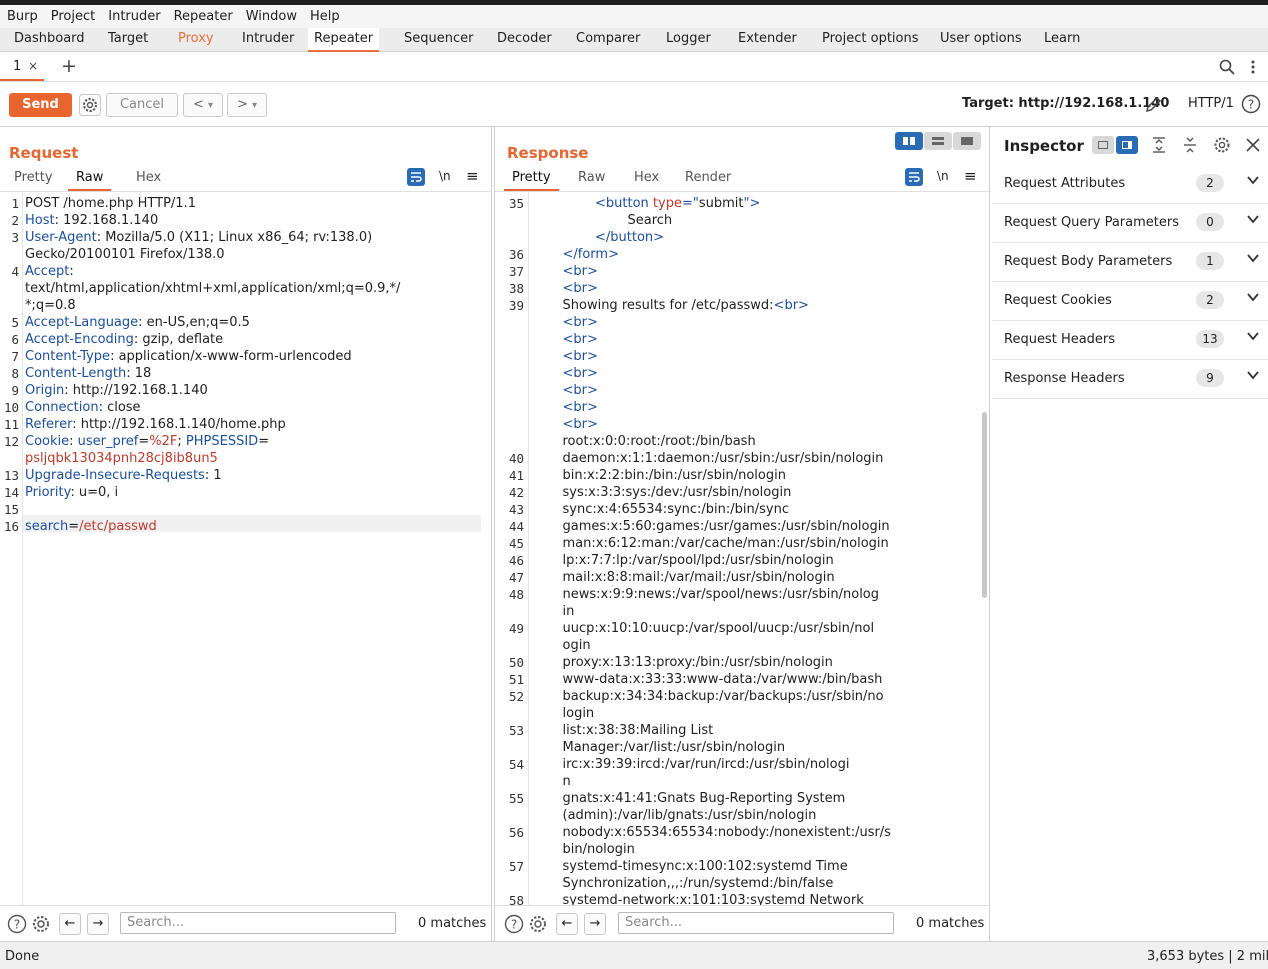 The image size is (1268, 969). I want to click on edit-target-pencil-icon, so click(1154, 104).